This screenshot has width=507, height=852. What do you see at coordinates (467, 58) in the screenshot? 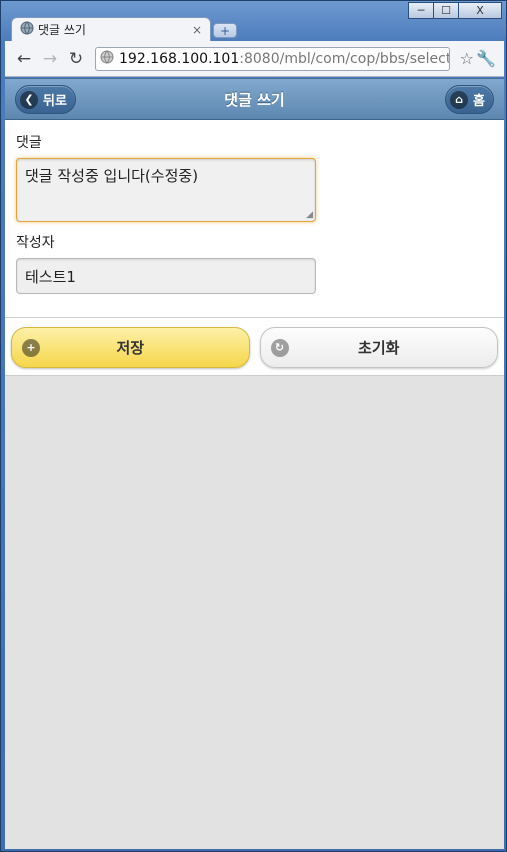
I see `bookmark-star-icon: ☆` at bounding box center [467, 58].